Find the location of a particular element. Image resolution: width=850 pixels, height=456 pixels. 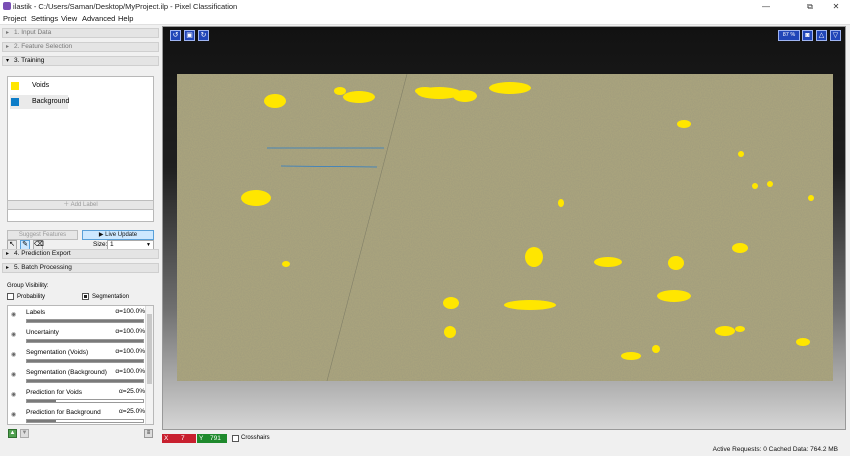

zoom-in-icon: △ is located at coordinates (821, 35).